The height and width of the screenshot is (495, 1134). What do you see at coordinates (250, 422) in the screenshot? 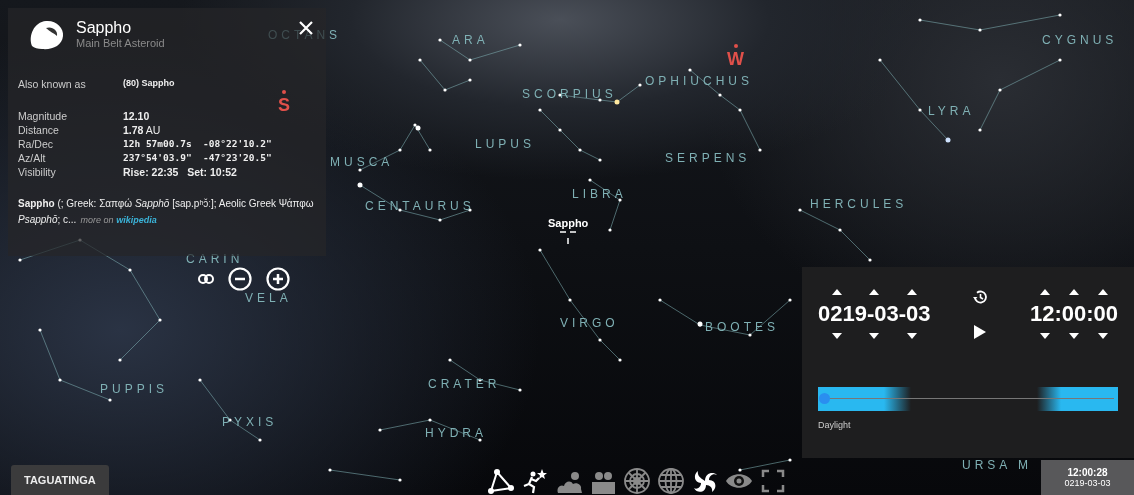
I see `constellation-label: PYXIS` at bounding box center [250, 422].